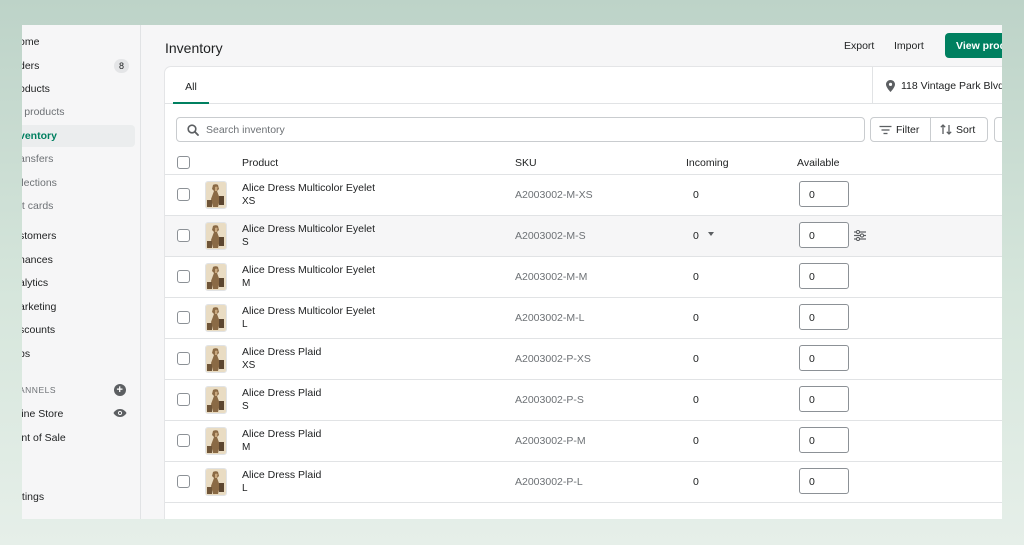  Describe the element at coordinates (78, 236) in the screenshot. I see `sidebar-item-customers: stomers` at that location.